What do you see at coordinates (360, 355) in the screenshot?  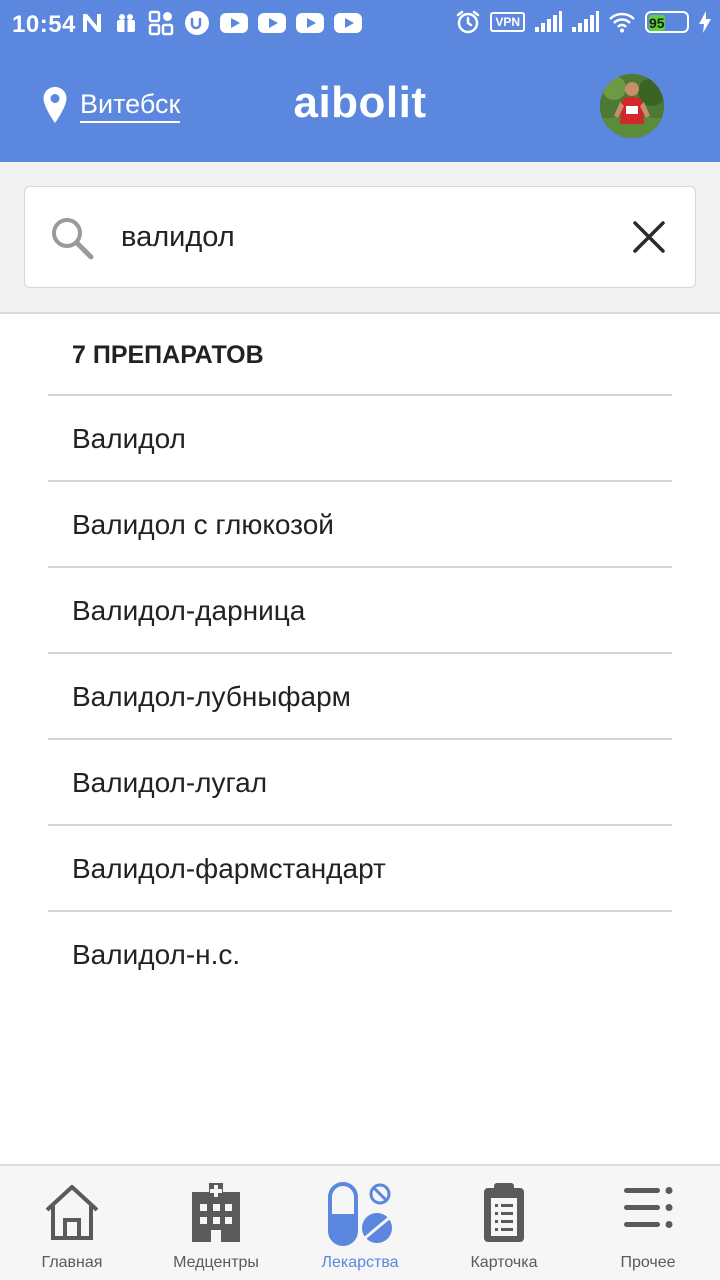 I see `results-count: 7 ПРЕПАРАТОВ` at bounding box center [360, 355].